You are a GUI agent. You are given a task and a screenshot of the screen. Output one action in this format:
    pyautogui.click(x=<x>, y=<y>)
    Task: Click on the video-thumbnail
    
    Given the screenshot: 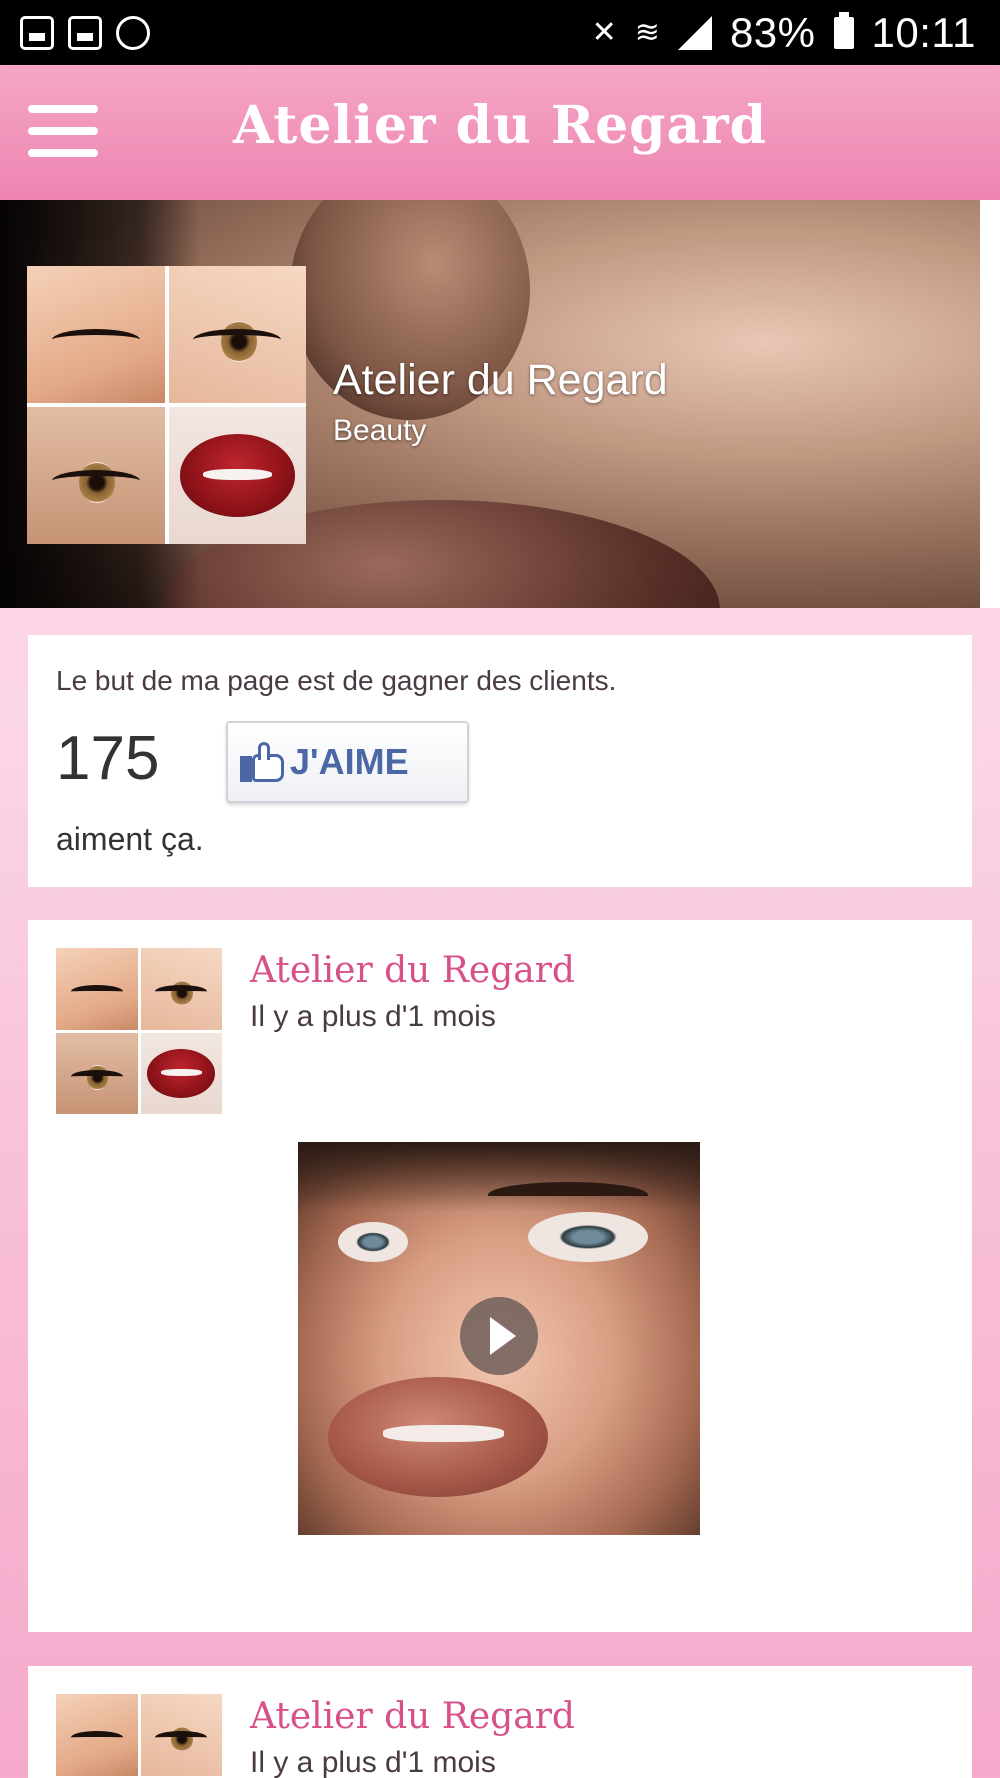 What is the action you would take?
    pyautogui.click(x=499, y=1338)
    